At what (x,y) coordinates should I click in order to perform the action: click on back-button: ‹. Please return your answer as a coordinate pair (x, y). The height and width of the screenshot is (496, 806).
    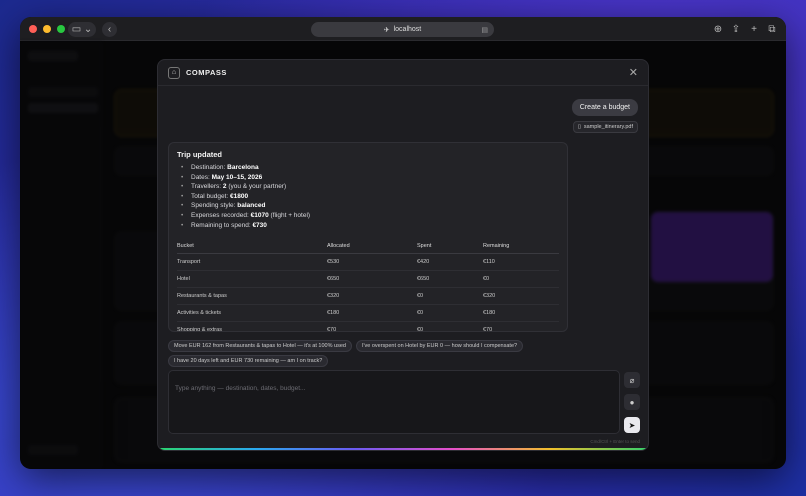
    Looking at the image, I should click on (109, 29).